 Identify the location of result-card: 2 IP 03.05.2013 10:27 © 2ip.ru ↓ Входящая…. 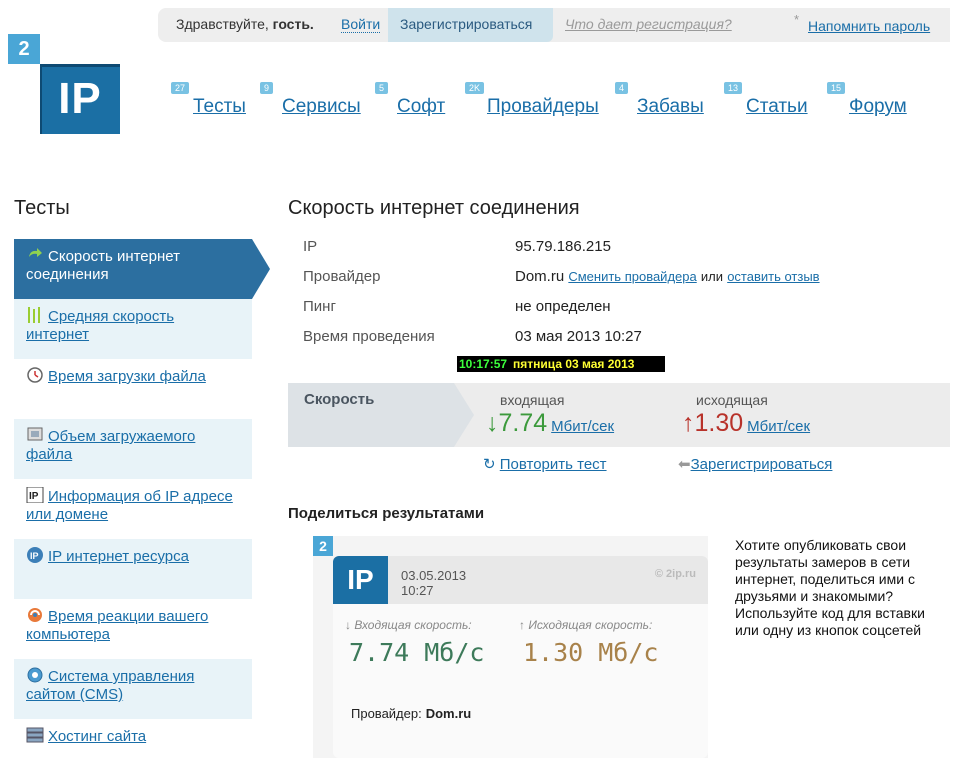
(510, 647).